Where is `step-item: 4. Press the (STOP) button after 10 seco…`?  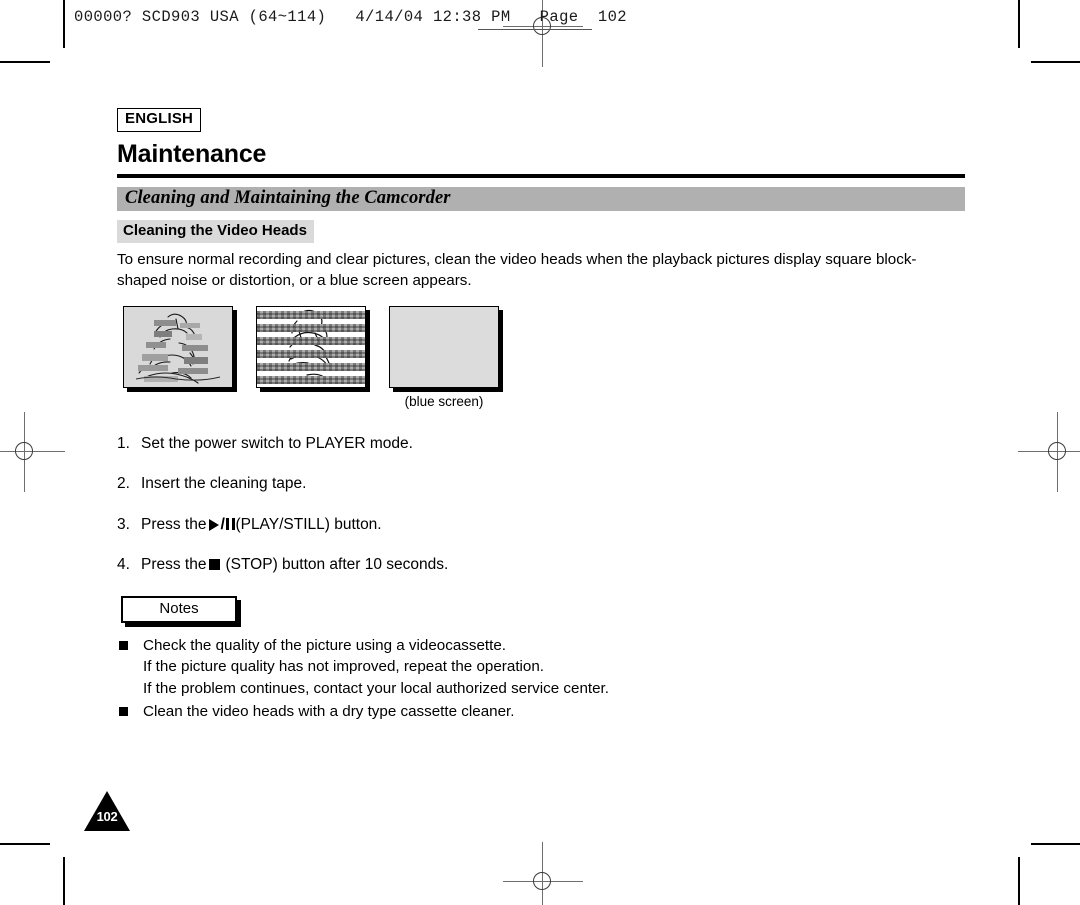 step-item: 4. Press the (STOP) button after 10 seco… is located at coordinates (541, 564).